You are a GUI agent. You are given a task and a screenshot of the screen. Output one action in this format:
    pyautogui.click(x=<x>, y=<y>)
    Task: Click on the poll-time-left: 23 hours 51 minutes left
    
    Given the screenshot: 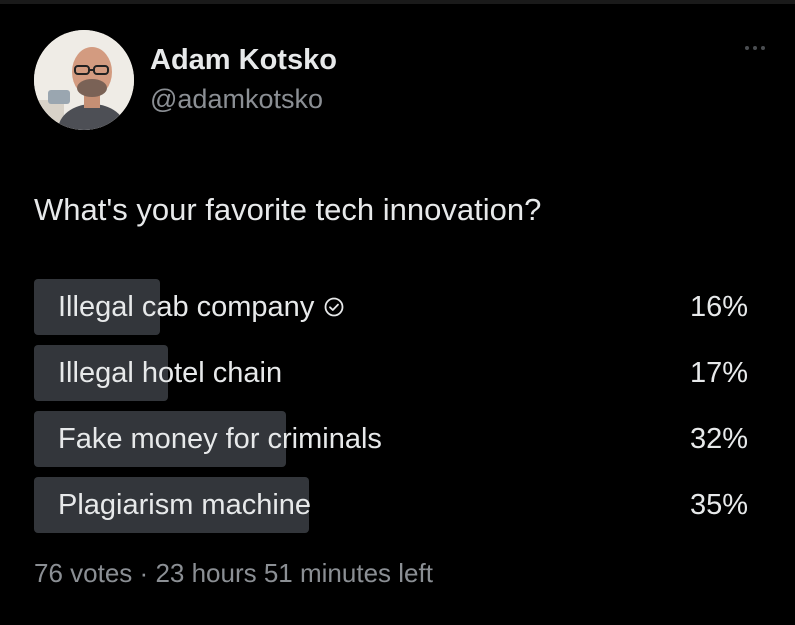 What is the action you would take?
    pyautogui.click(x=294, y=573)
    